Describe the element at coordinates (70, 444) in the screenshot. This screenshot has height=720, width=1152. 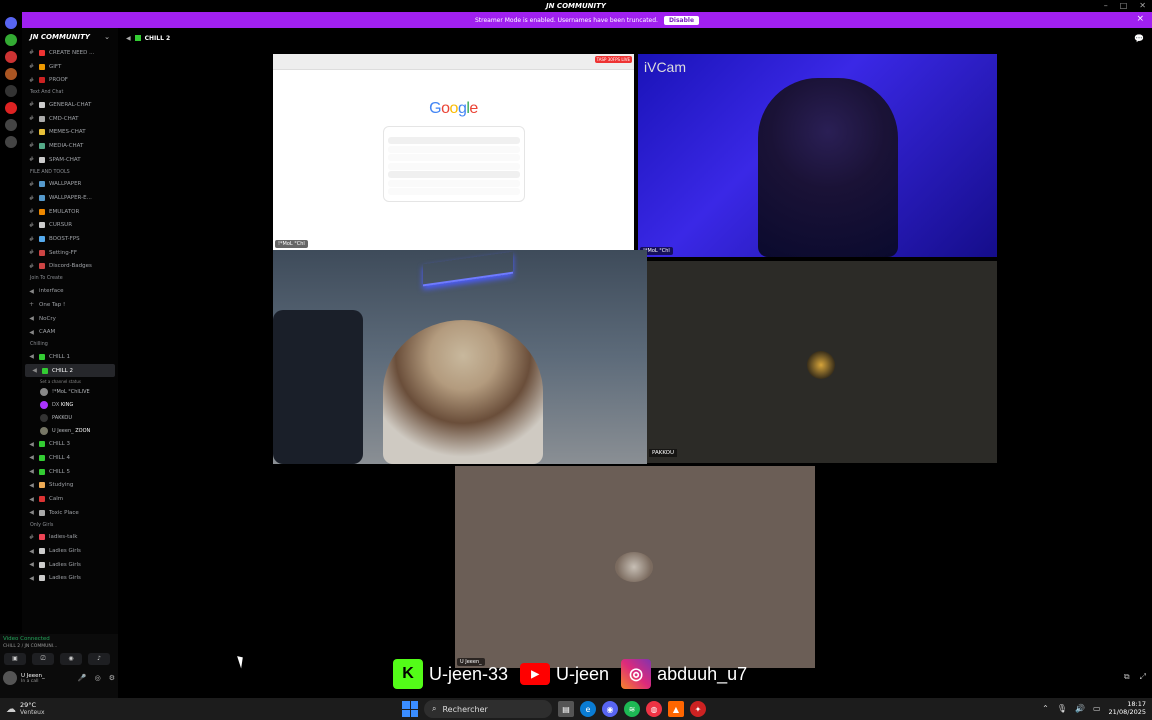
I see `voice-channel-item: ◀ CHILL 3` at that location.